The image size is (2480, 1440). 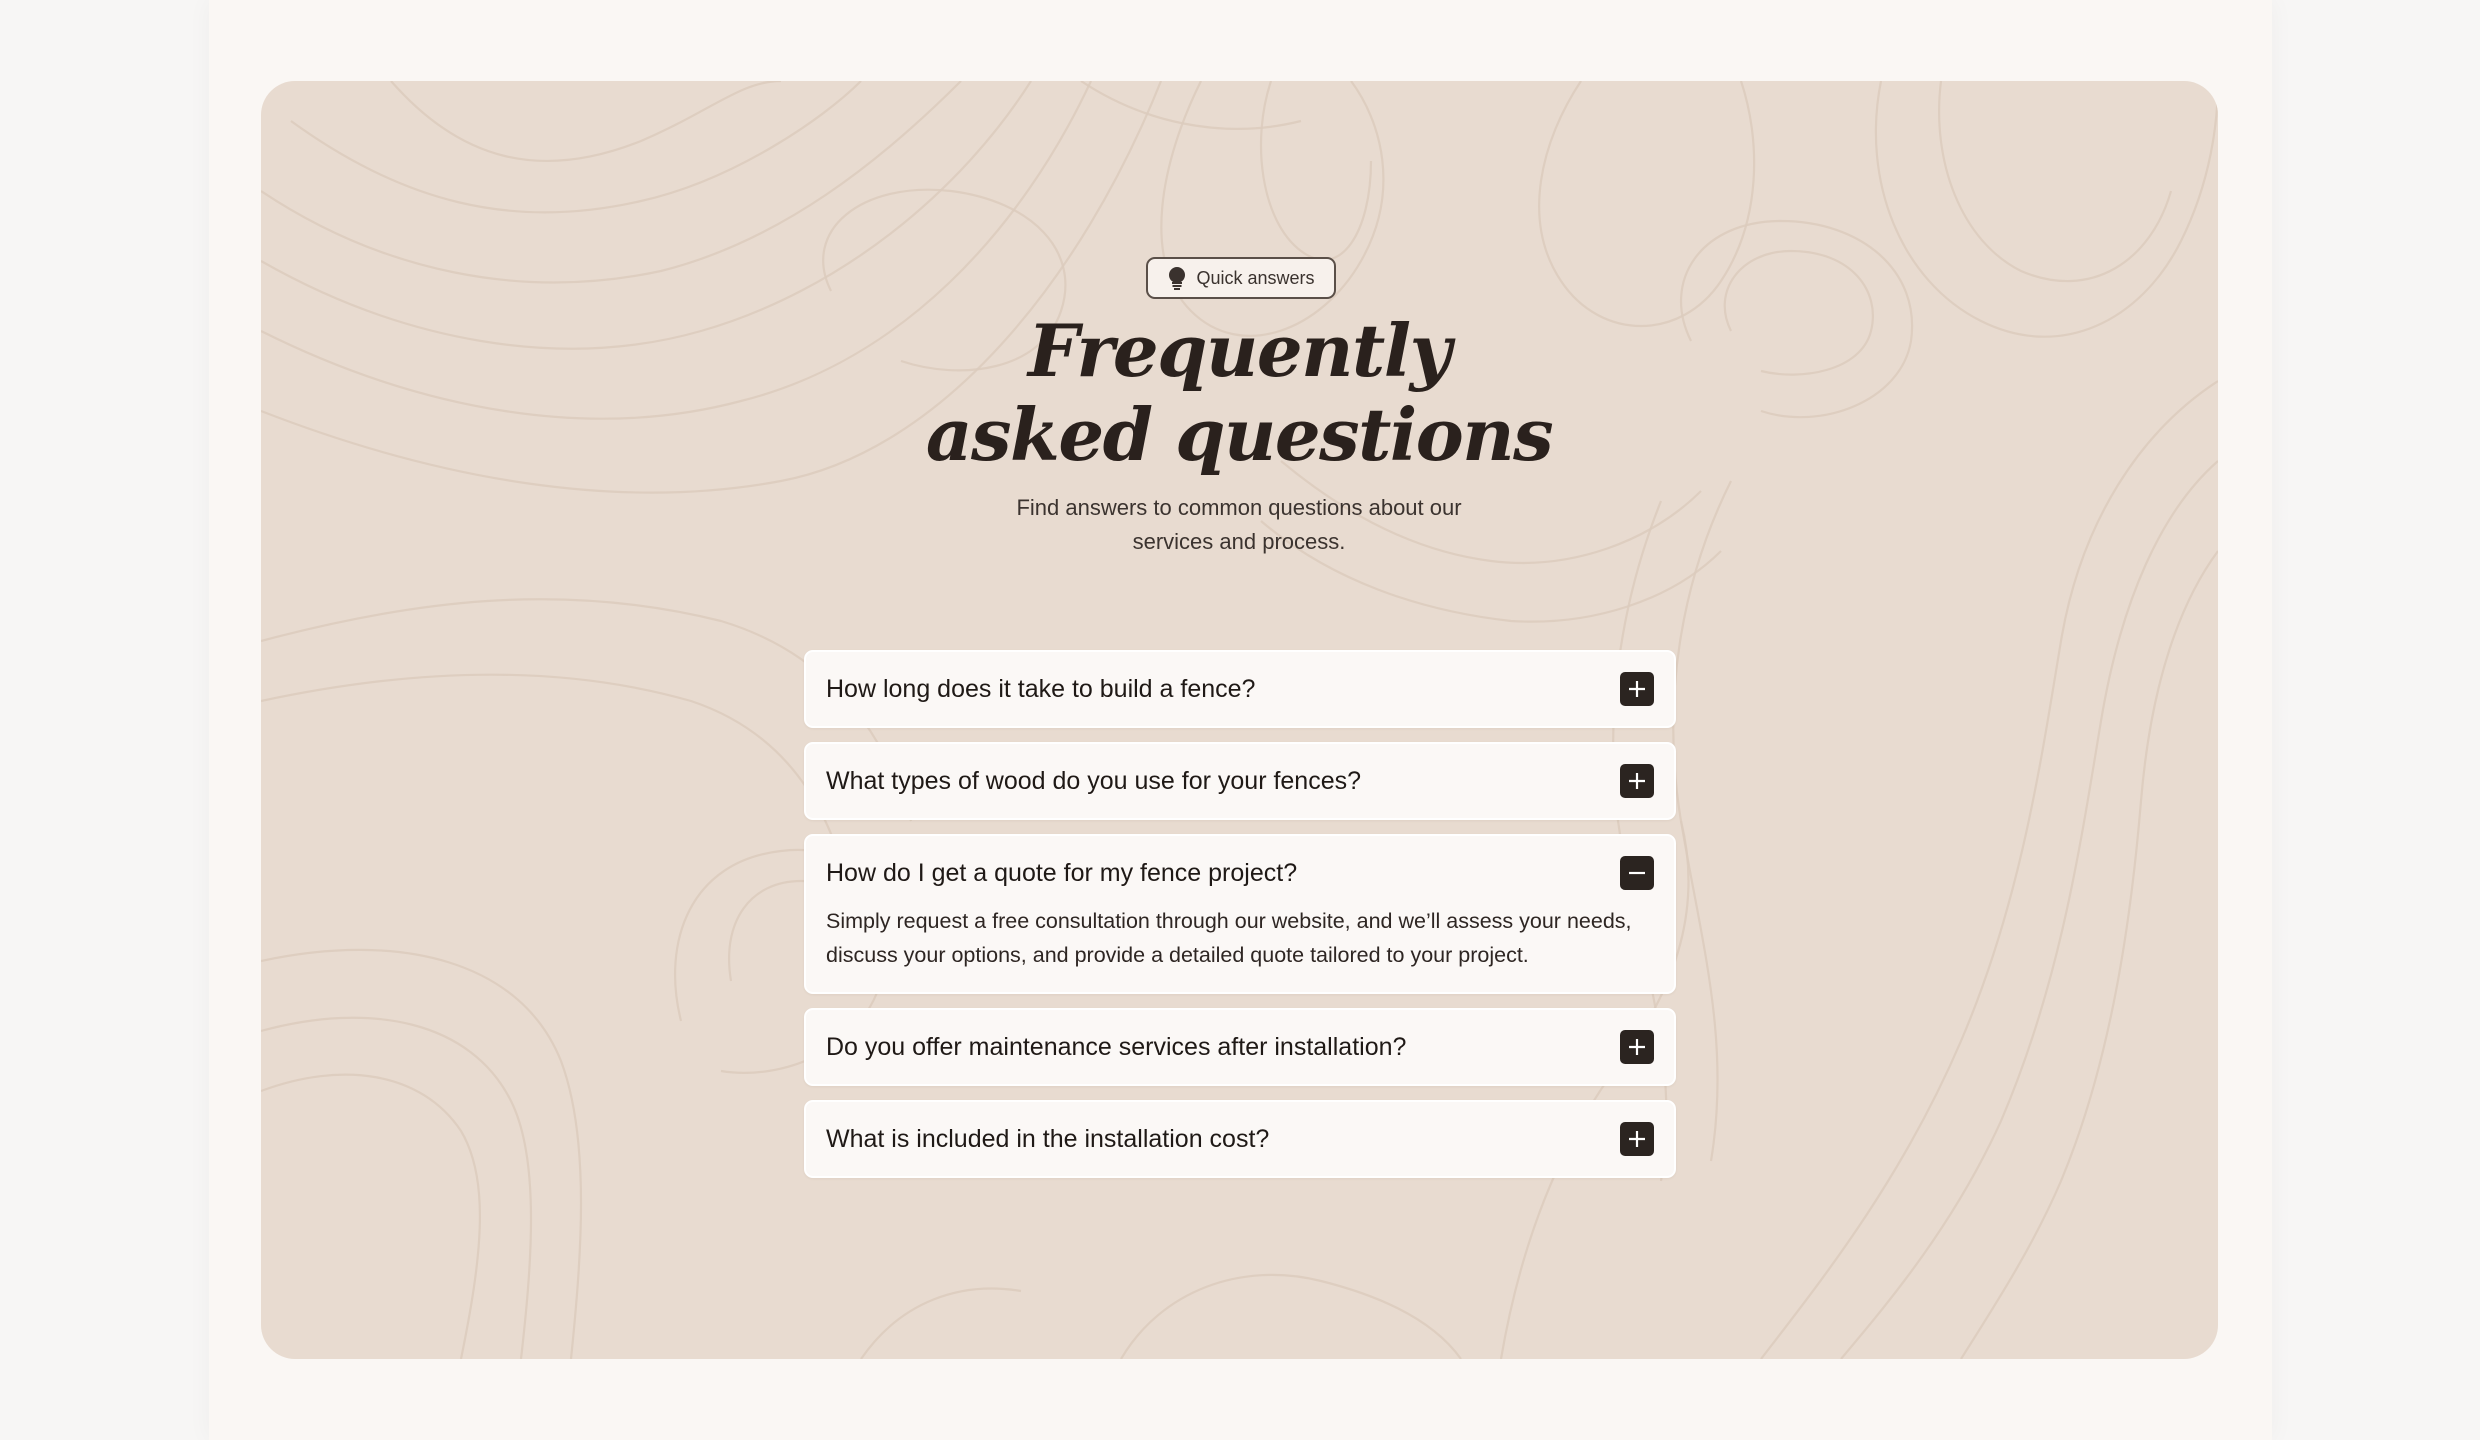 I want to click on page-title-line-1: Frequently, so click(x=1239, y=350).